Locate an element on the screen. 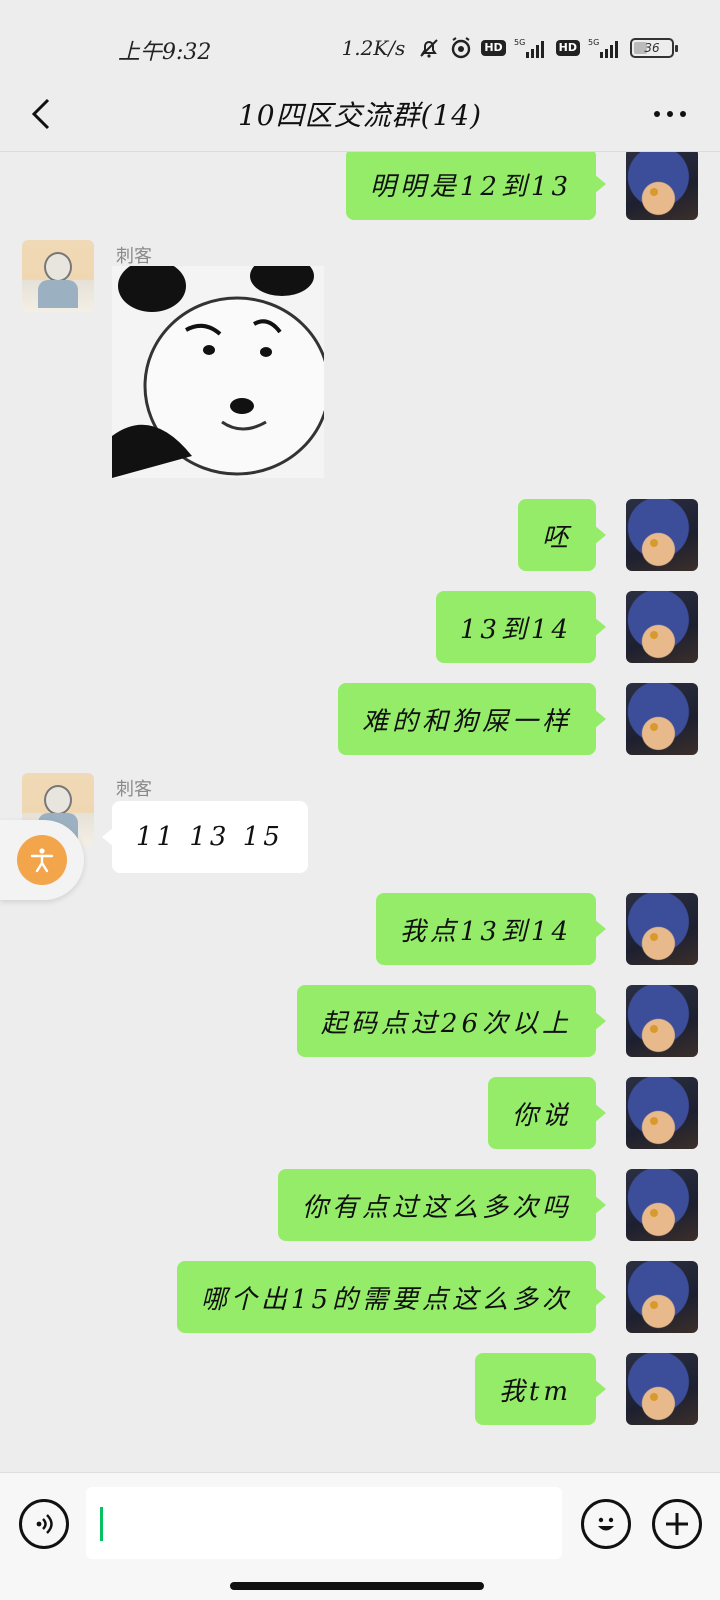 This screenshot has width=720, height=1600. message-row: 13到14 is located at coordinates (360, 627).